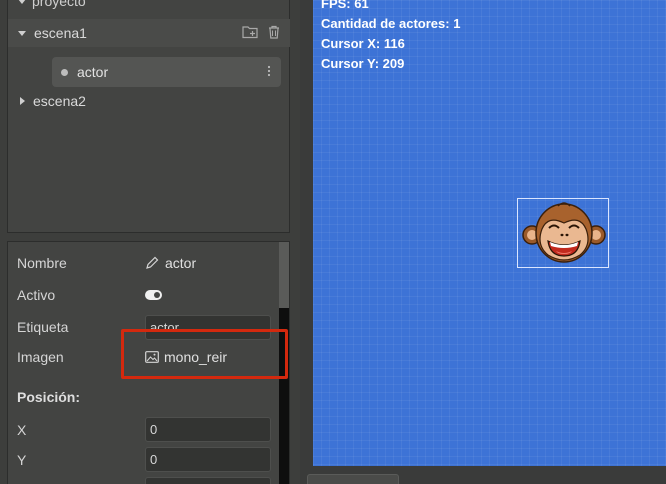 The image size is (666, 484). What do you see at coordinates (43, 327) in the screenshot?
I see `etiqueta-label: Etiqueta` at bounding box center [43, 327].